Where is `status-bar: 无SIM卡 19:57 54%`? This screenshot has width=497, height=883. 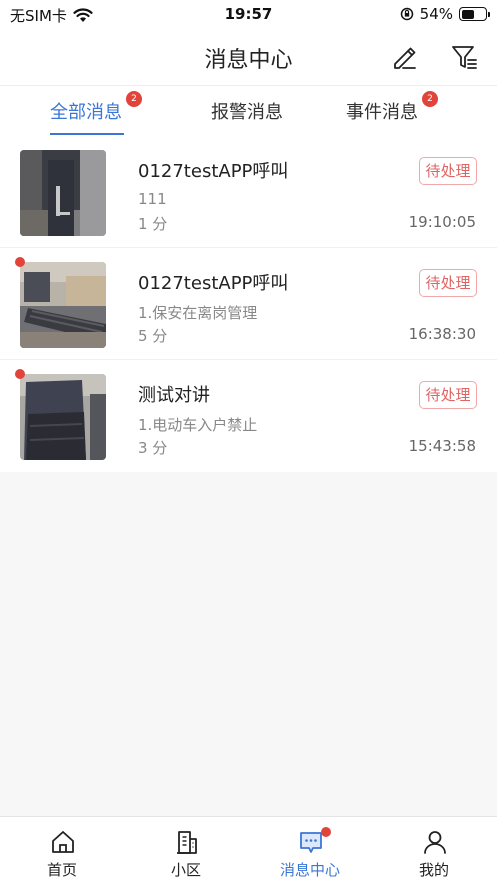 status-bar: 无SIM卡 19:57 54% is located at coordinates (248, 15).